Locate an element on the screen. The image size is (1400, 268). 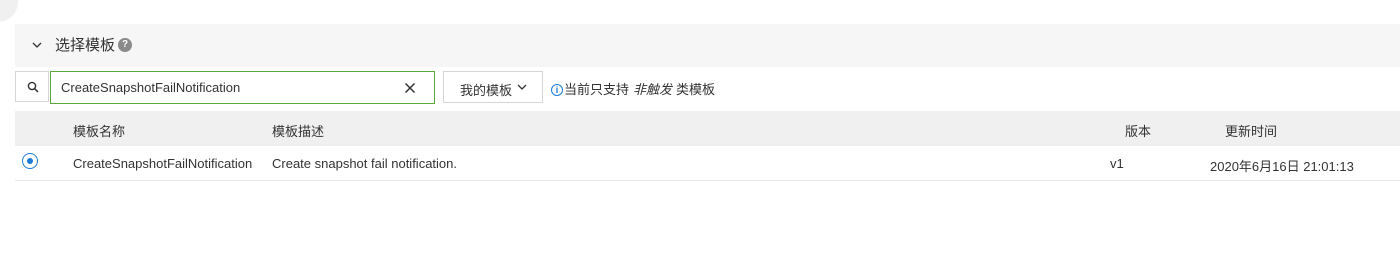
info-emphasis: 非触发 is located at coordinates (653, 89).